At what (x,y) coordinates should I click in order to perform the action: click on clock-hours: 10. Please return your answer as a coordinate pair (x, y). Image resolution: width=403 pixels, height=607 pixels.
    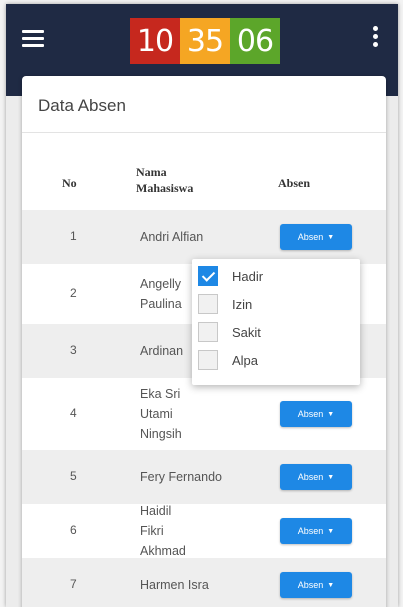
    Looking at the image, I should click on (155, 41).